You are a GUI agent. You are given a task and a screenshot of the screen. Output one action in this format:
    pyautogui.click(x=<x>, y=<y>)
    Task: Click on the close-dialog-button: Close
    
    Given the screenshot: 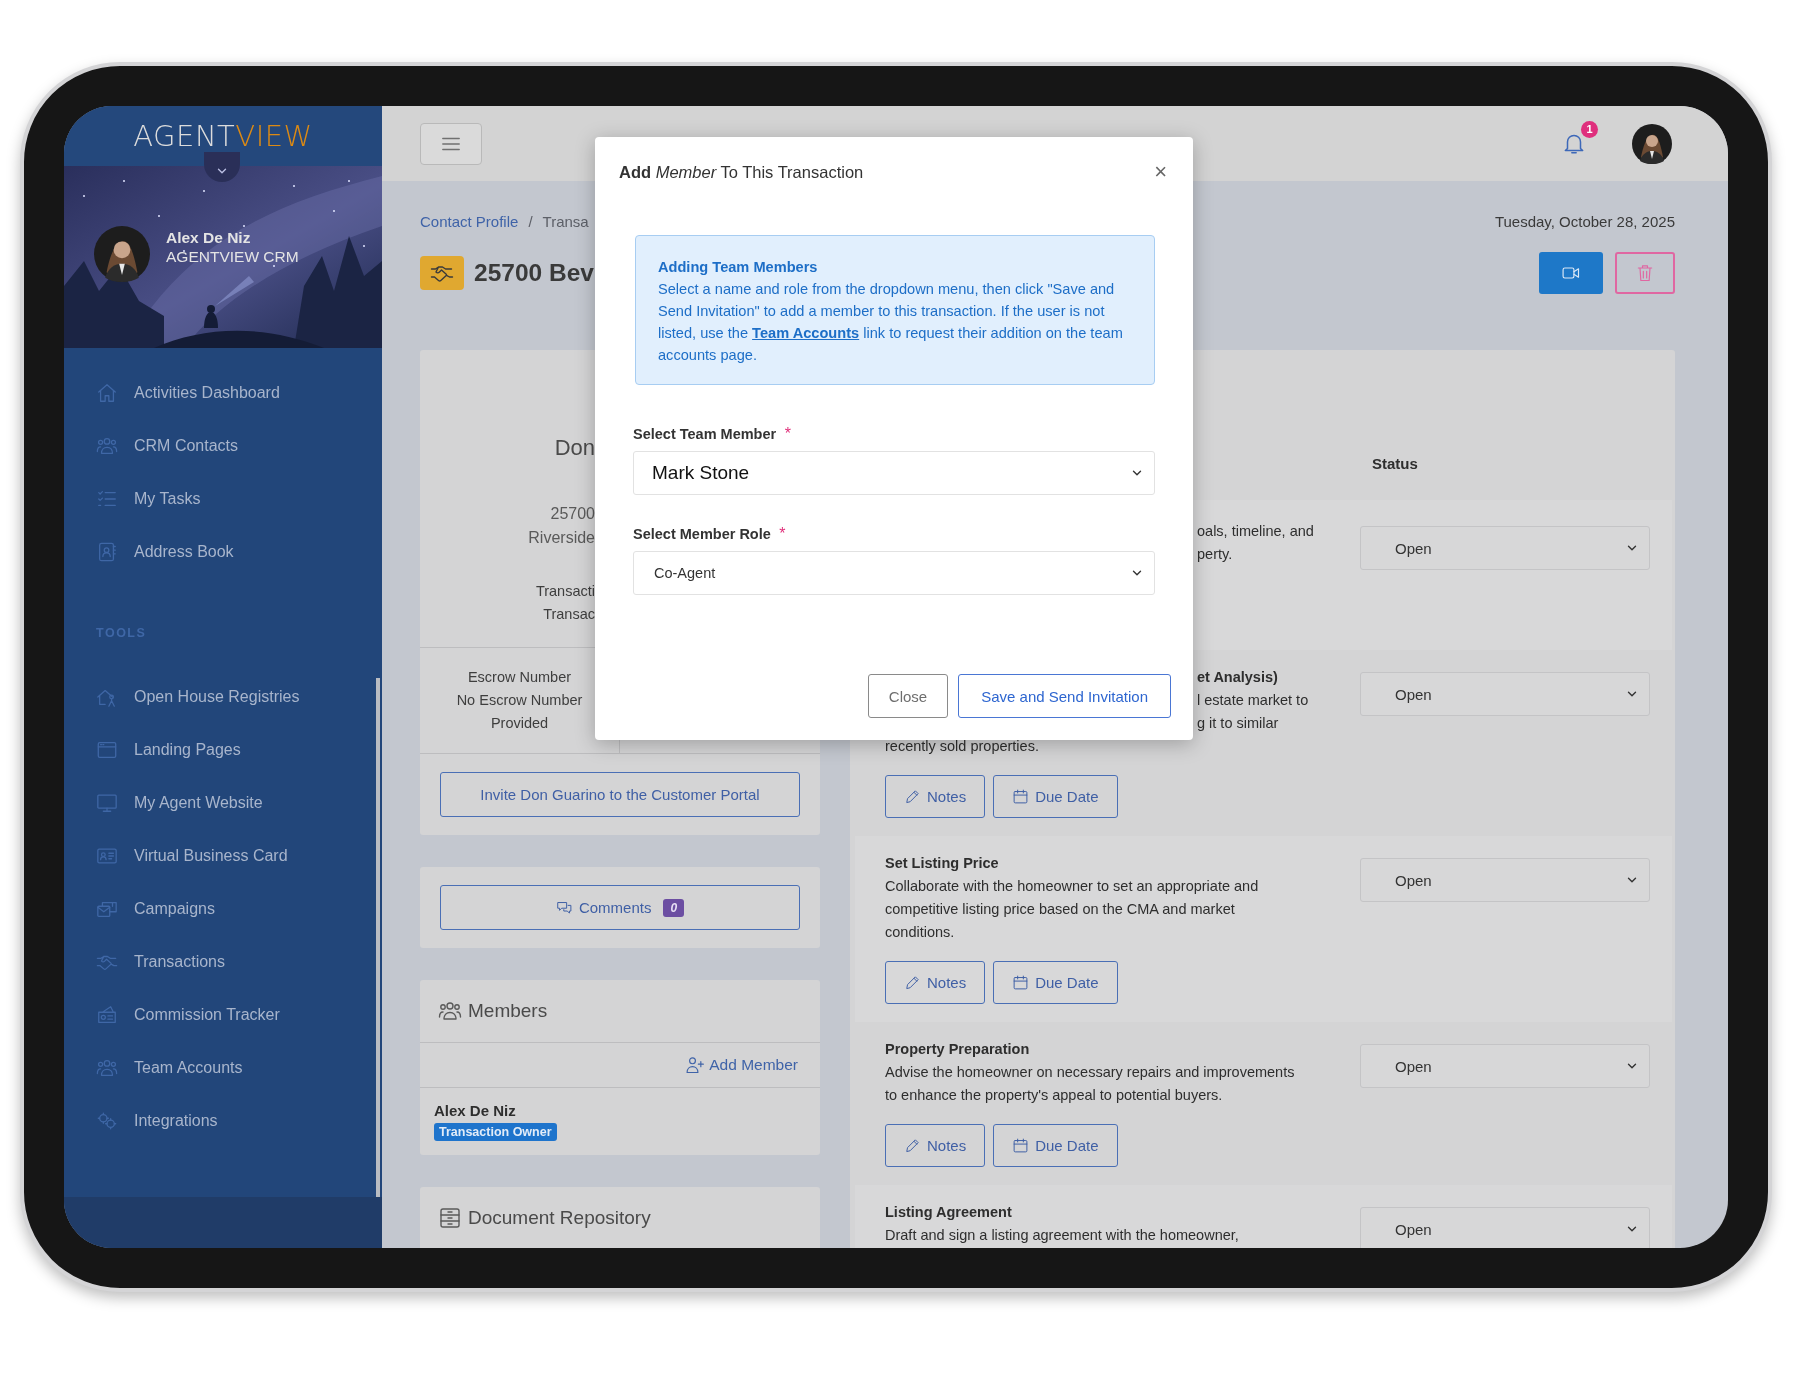 What is the action you would take?
    pyautogui.click(x=908, y=696)
    